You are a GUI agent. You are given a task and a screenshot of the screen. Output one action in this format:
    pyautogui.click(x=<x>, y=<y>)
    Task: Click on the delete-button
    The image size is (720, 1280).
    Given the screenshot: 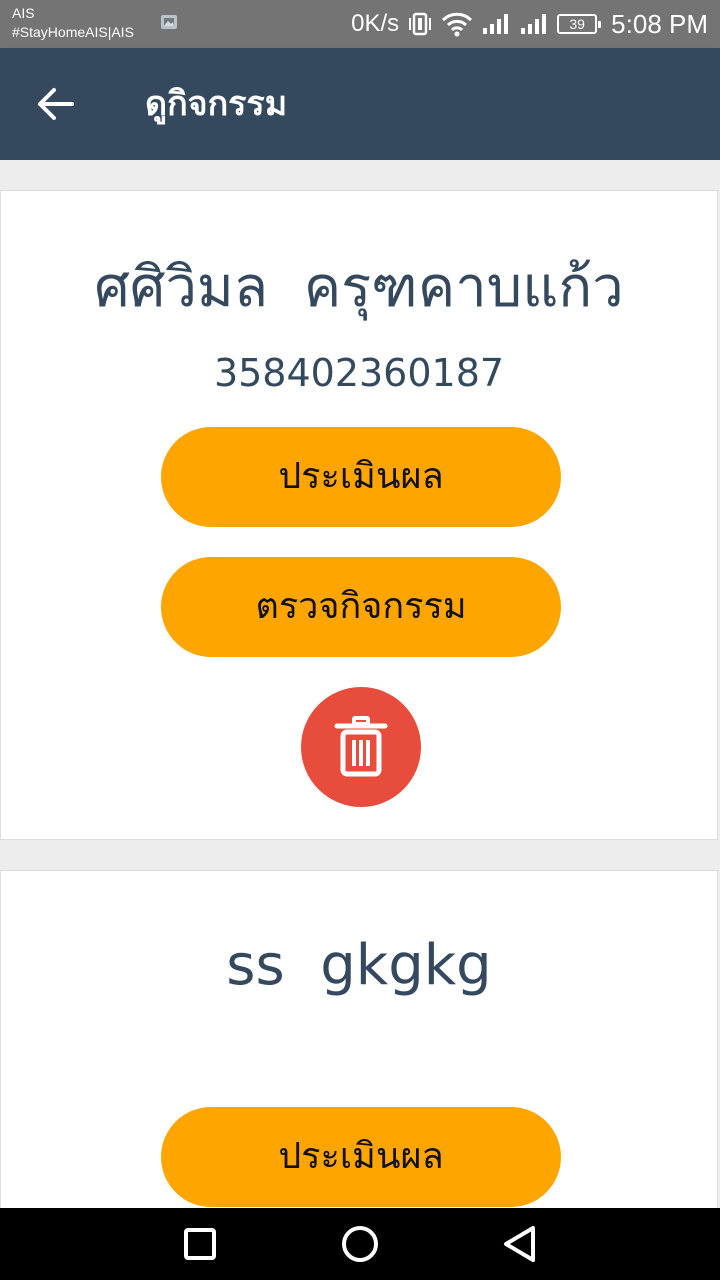 What is the action you would take?
    pyautogui.click(x=361, y=747)
    